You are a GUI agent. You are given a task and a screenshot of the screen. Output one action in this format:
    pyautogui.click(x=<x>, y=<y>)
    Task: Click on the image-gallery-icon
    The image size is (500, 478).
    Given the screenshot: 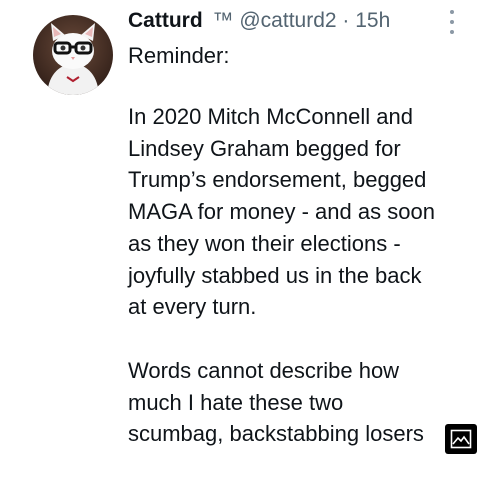 What is the action you would take?
    pyautogui.click(x=461, y=439)
    